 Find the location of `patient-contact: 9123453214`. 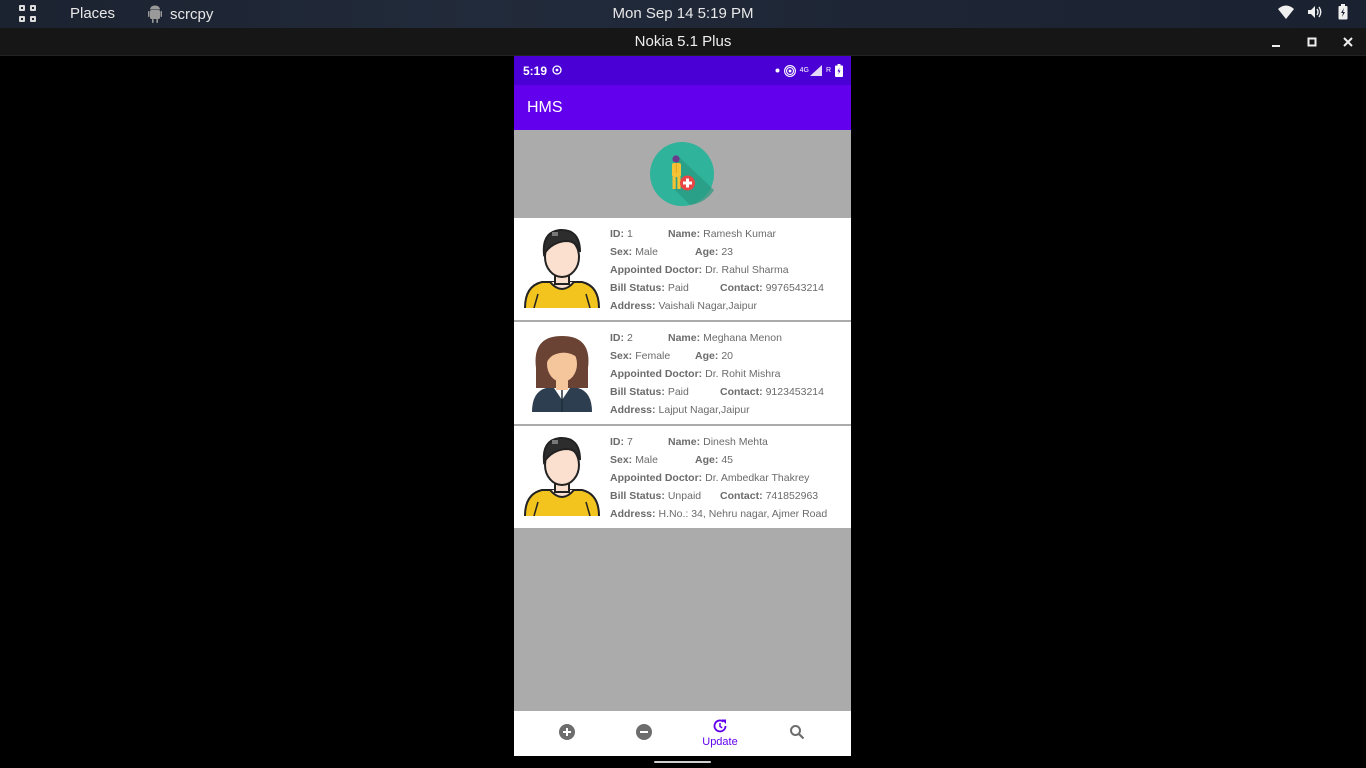

patient-contact: 9123453214 is located at coordinates (794, 392).